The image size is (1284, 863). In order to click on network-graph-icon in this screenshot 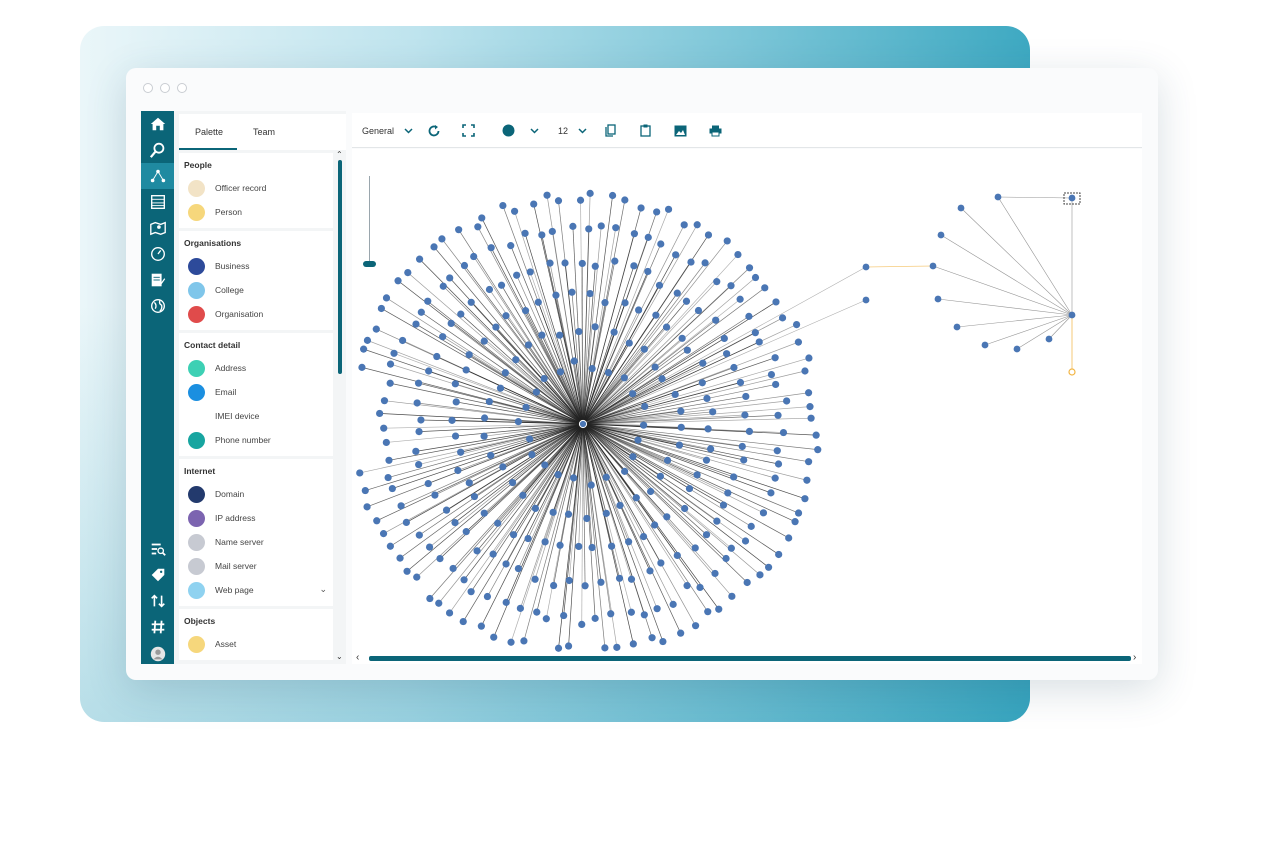, I will do `click(157, 176)`.